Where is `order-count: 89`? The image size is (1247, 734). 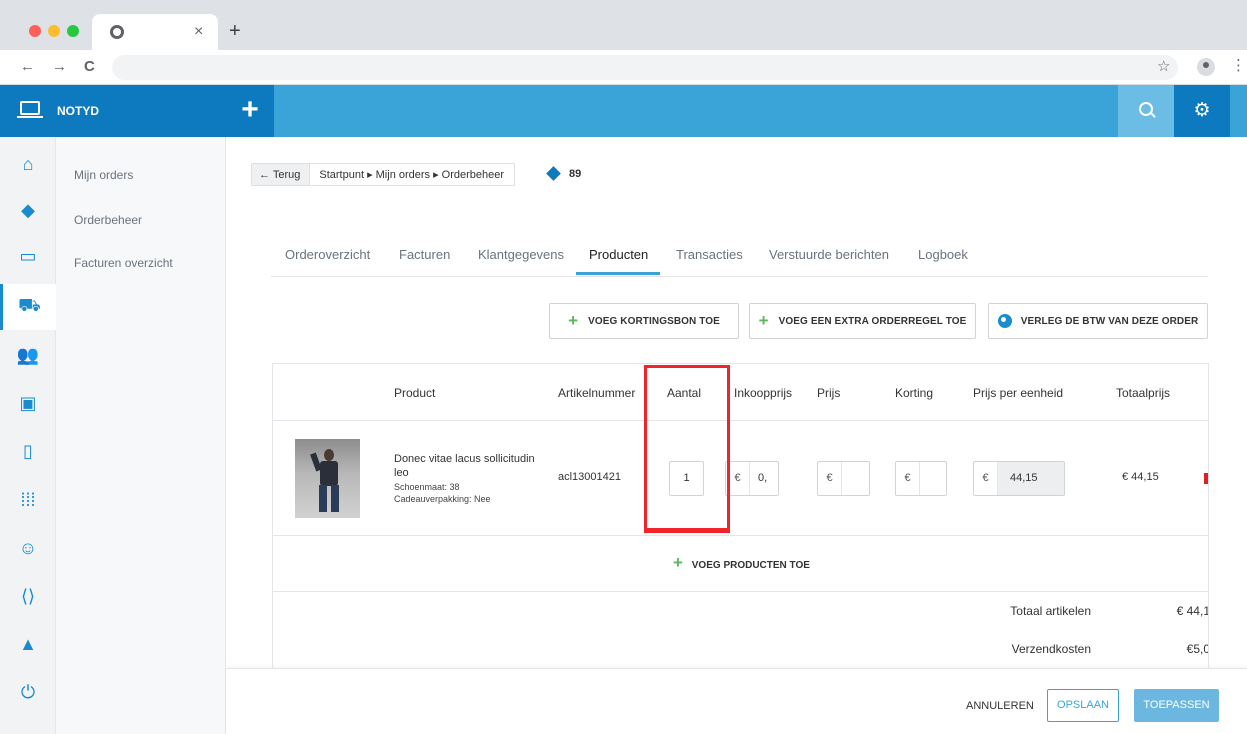 order-count: 89 is located at coordinates (564, 173).